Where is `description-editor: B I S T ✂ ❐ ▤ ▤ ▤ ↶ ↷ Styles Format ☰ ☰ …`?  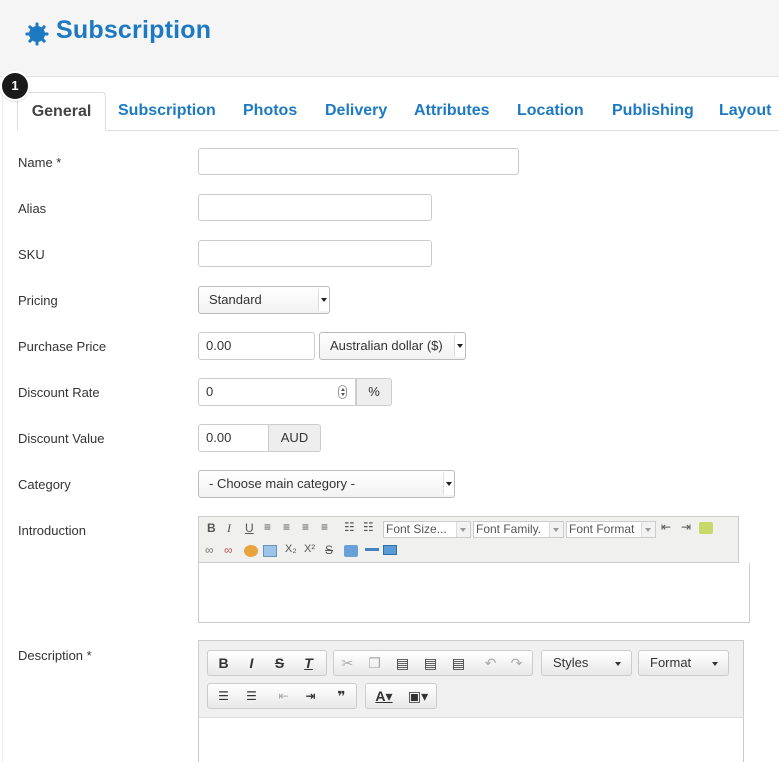 description-editor: B I S T ✂ ❐ ▤ ▤ ▤ ↶ ↷ Styles Format ☰ ☰ … is located at coordinates (471, 701).